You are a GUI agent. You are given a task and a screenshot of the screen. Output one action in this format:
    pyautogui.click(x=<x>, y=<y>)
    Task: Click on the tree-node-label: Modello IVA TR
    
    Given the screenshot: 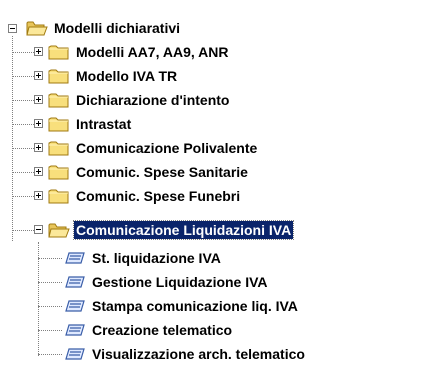 What is the action you would take?
    pyautogui.click(x=127, y=76)
    